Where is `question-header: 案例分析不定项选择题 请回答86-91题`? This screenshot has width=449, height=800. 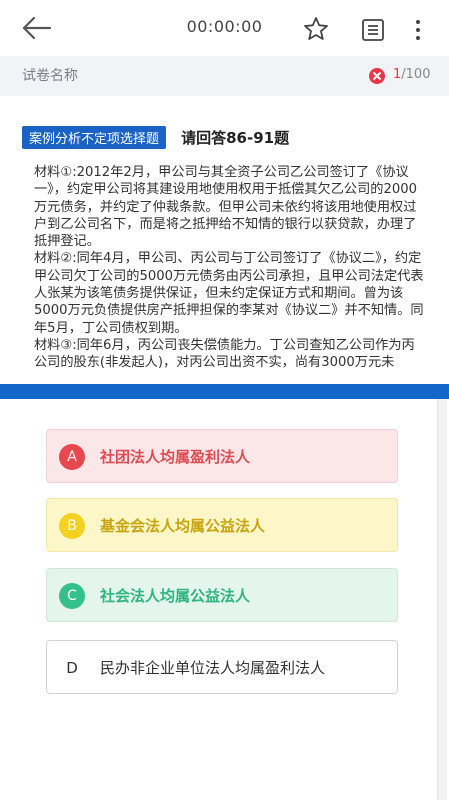
question-header: 案例分析不定项选择题 请回答86-91题 is located at coordinates (155, 138).